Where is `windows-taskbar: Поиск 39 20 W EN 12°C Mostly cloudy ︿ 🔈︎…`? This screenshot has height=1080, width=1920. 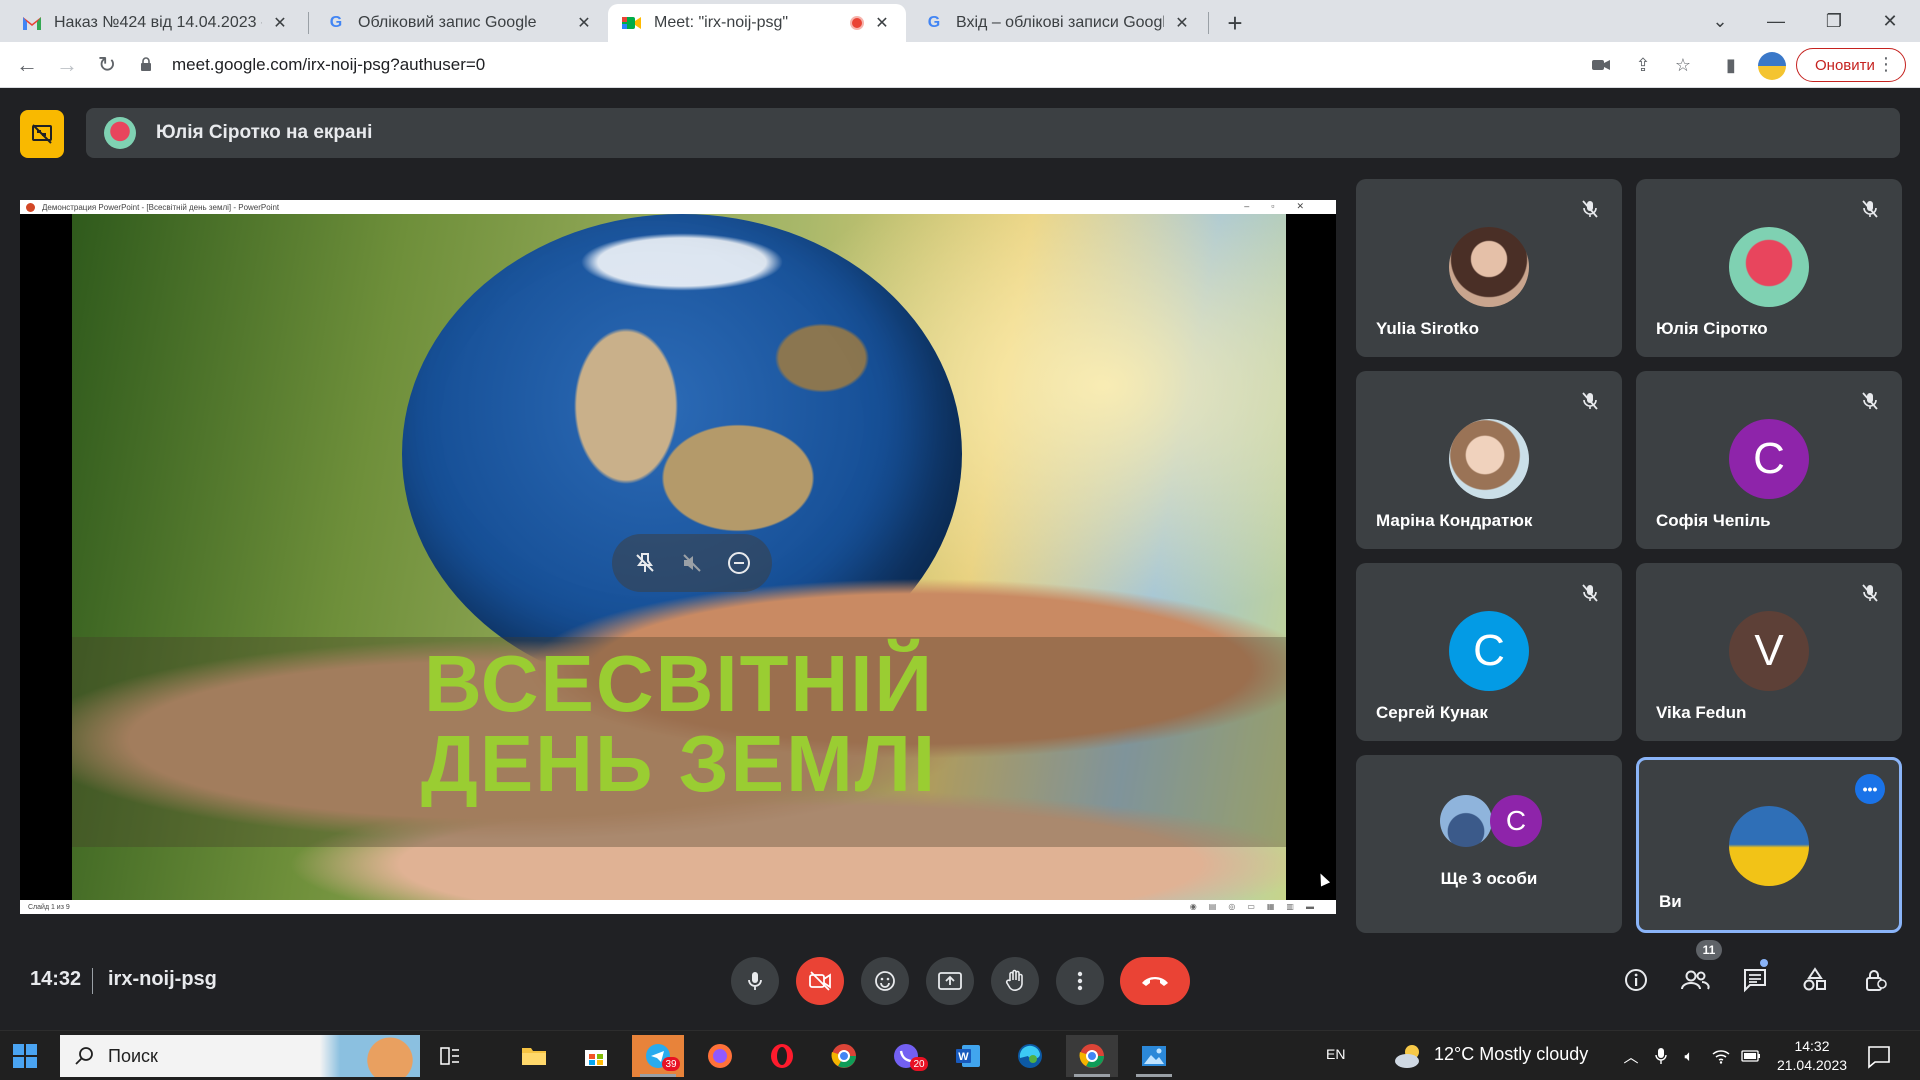 windows-taskbar: Поиск 39 20 W EN 12°C Mostly cloudy ︿ 🔈︎… is located at coordinates (960, 1055).